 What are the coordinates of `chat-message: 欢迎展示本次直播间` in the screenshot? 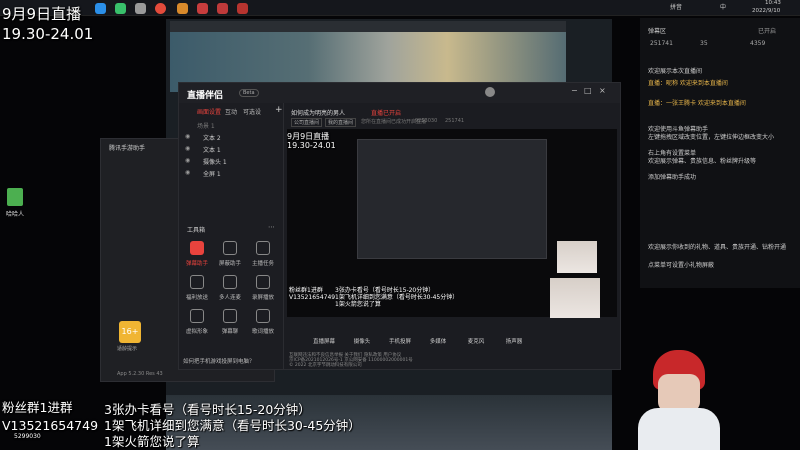 It's located at (675, 71).